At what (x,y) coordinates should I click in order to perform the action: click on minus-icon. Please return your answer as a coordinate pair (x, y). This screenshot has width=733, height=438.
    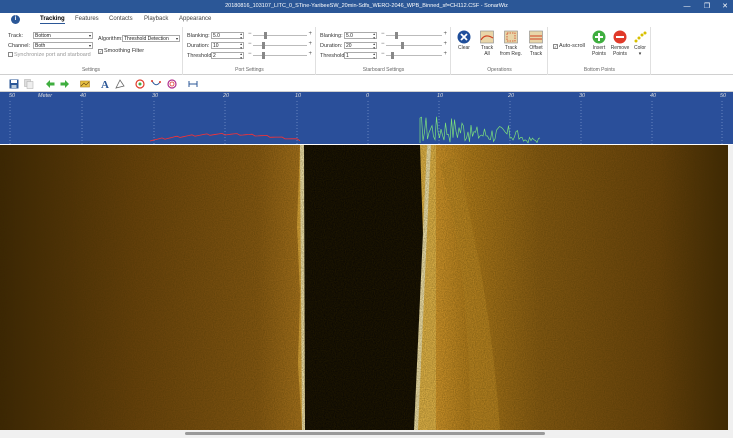
    Looking at the image, I should click on (620, 37).